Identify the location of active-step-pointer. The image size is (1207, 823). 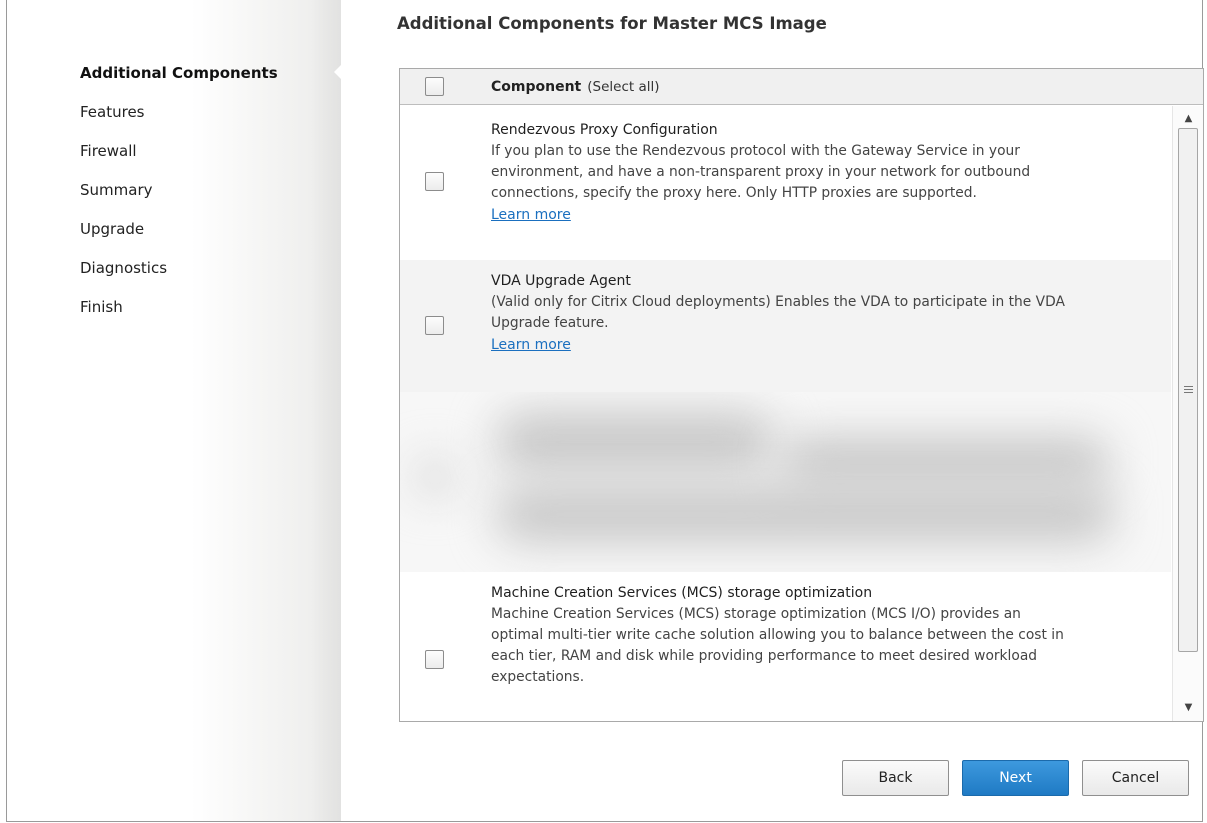
(338, 72).